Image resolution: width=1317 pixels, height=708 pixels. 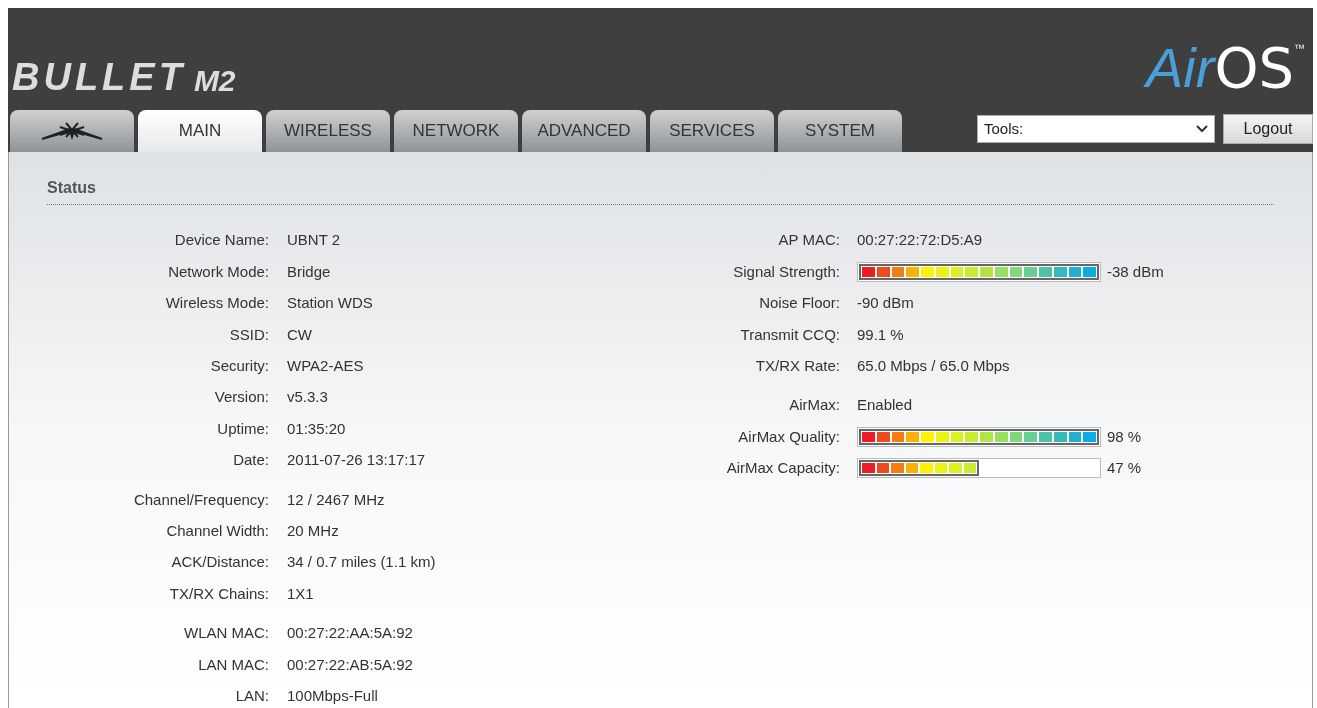 What do you see at coordinates (885, 405) in the screenshot?
I see `field-value: Enabled` at bounding box center [885, 405].